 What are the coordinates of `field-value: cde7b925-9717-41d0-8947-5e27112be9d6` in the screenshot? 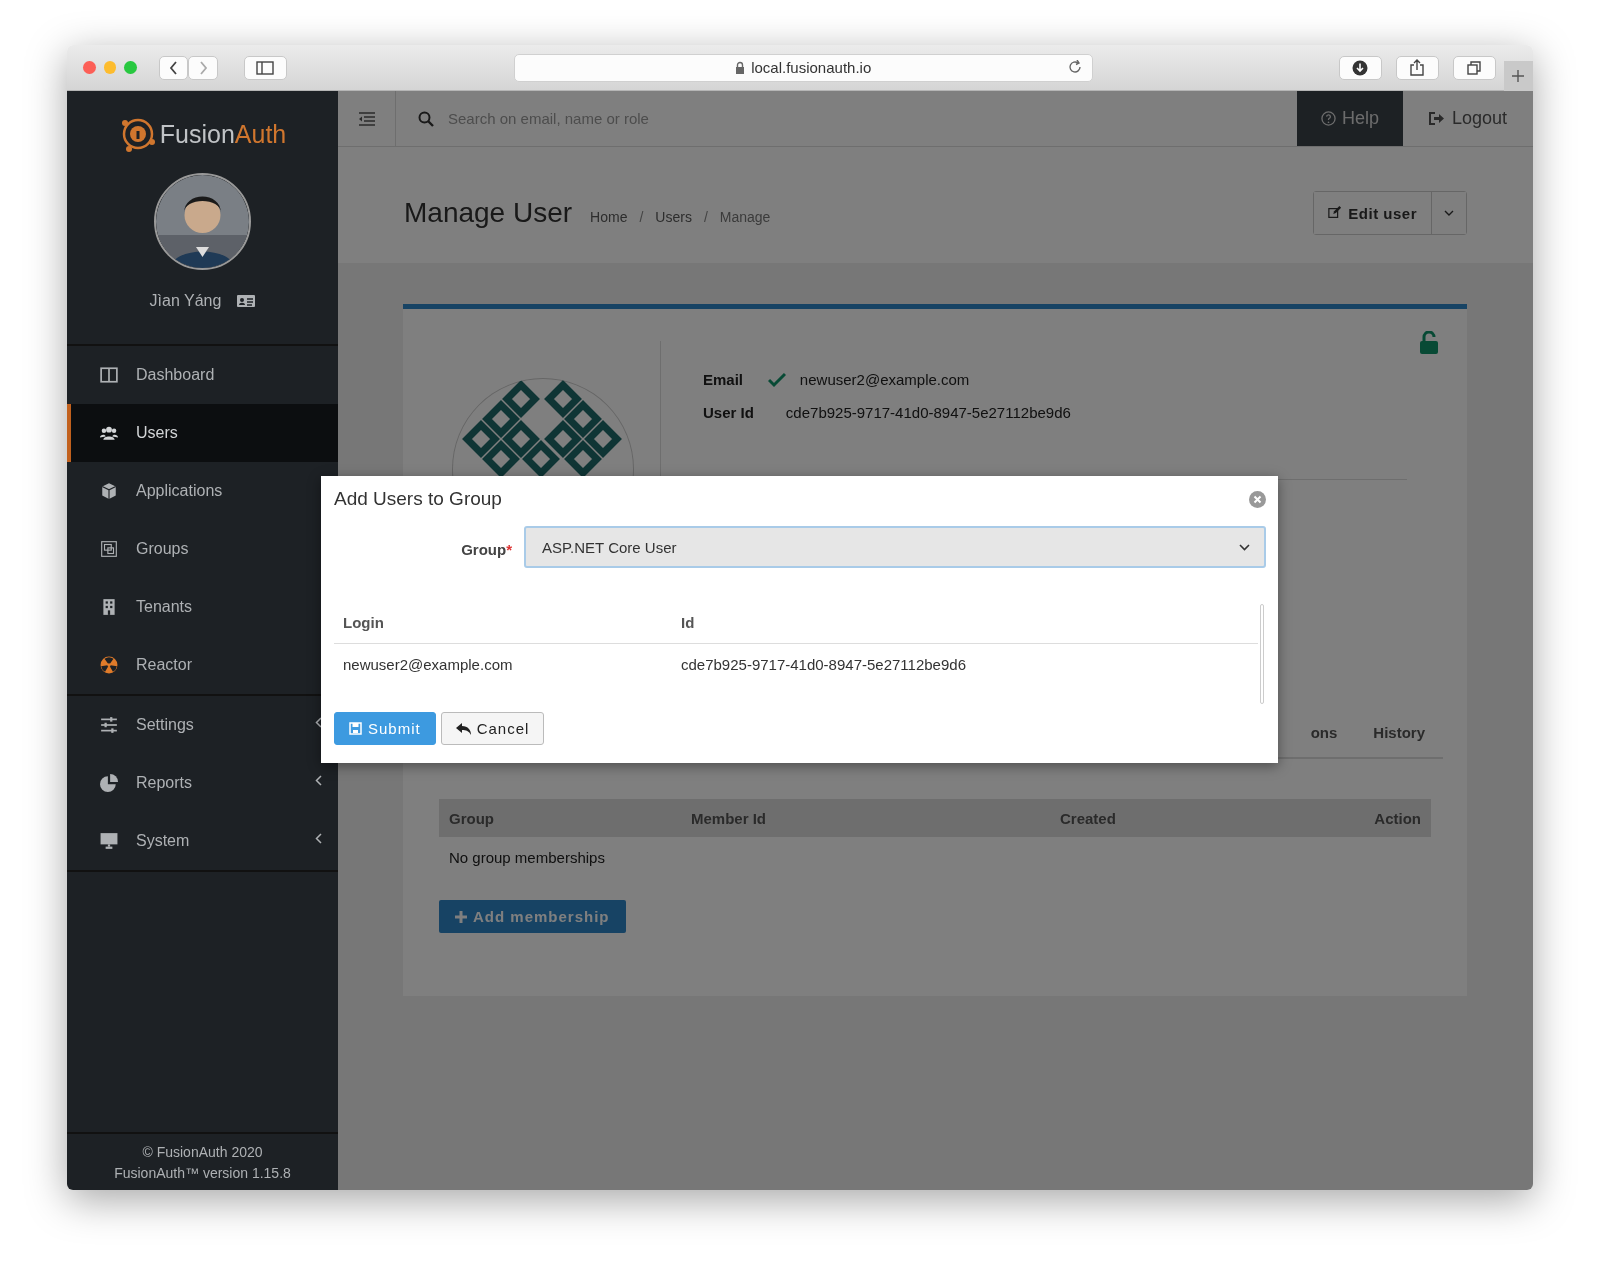 It's located at (928, 412).